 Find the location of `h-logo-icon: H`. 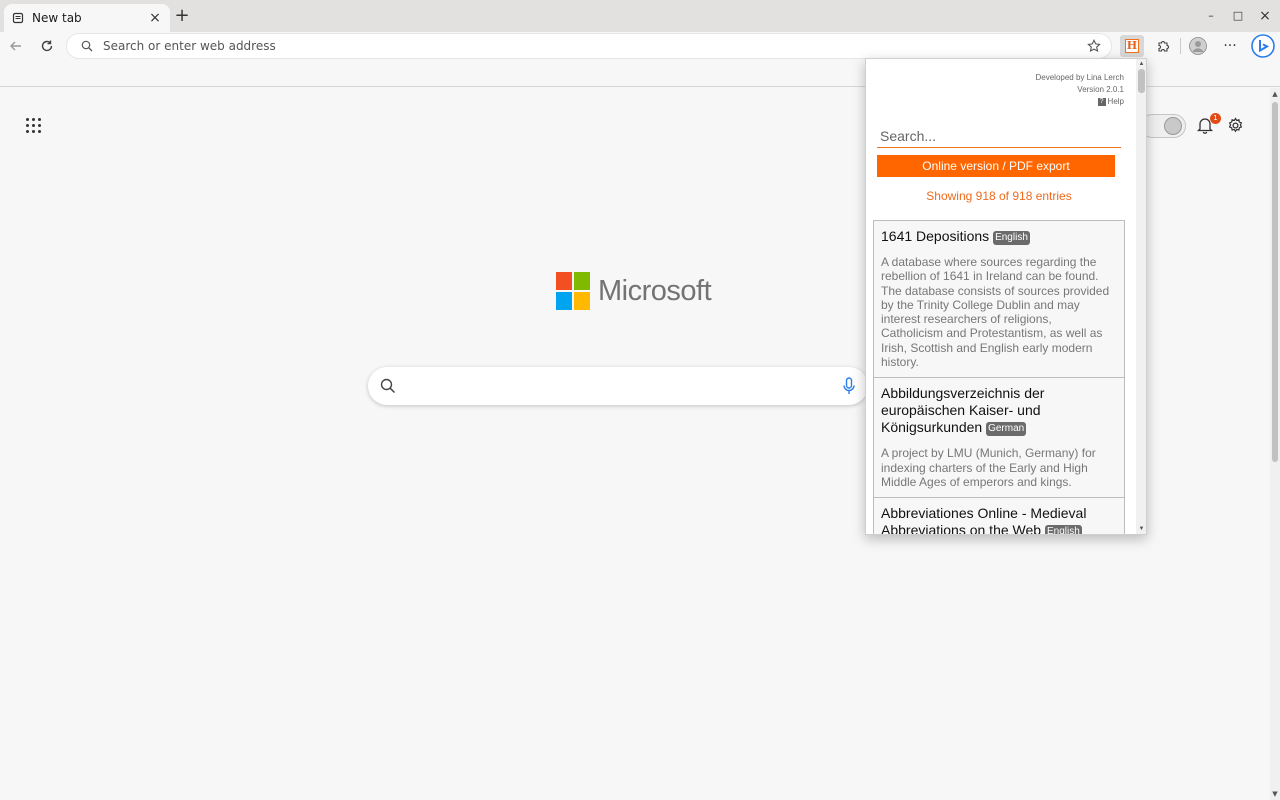

h-logo-icon: H is located at coordinates (1132, 46).